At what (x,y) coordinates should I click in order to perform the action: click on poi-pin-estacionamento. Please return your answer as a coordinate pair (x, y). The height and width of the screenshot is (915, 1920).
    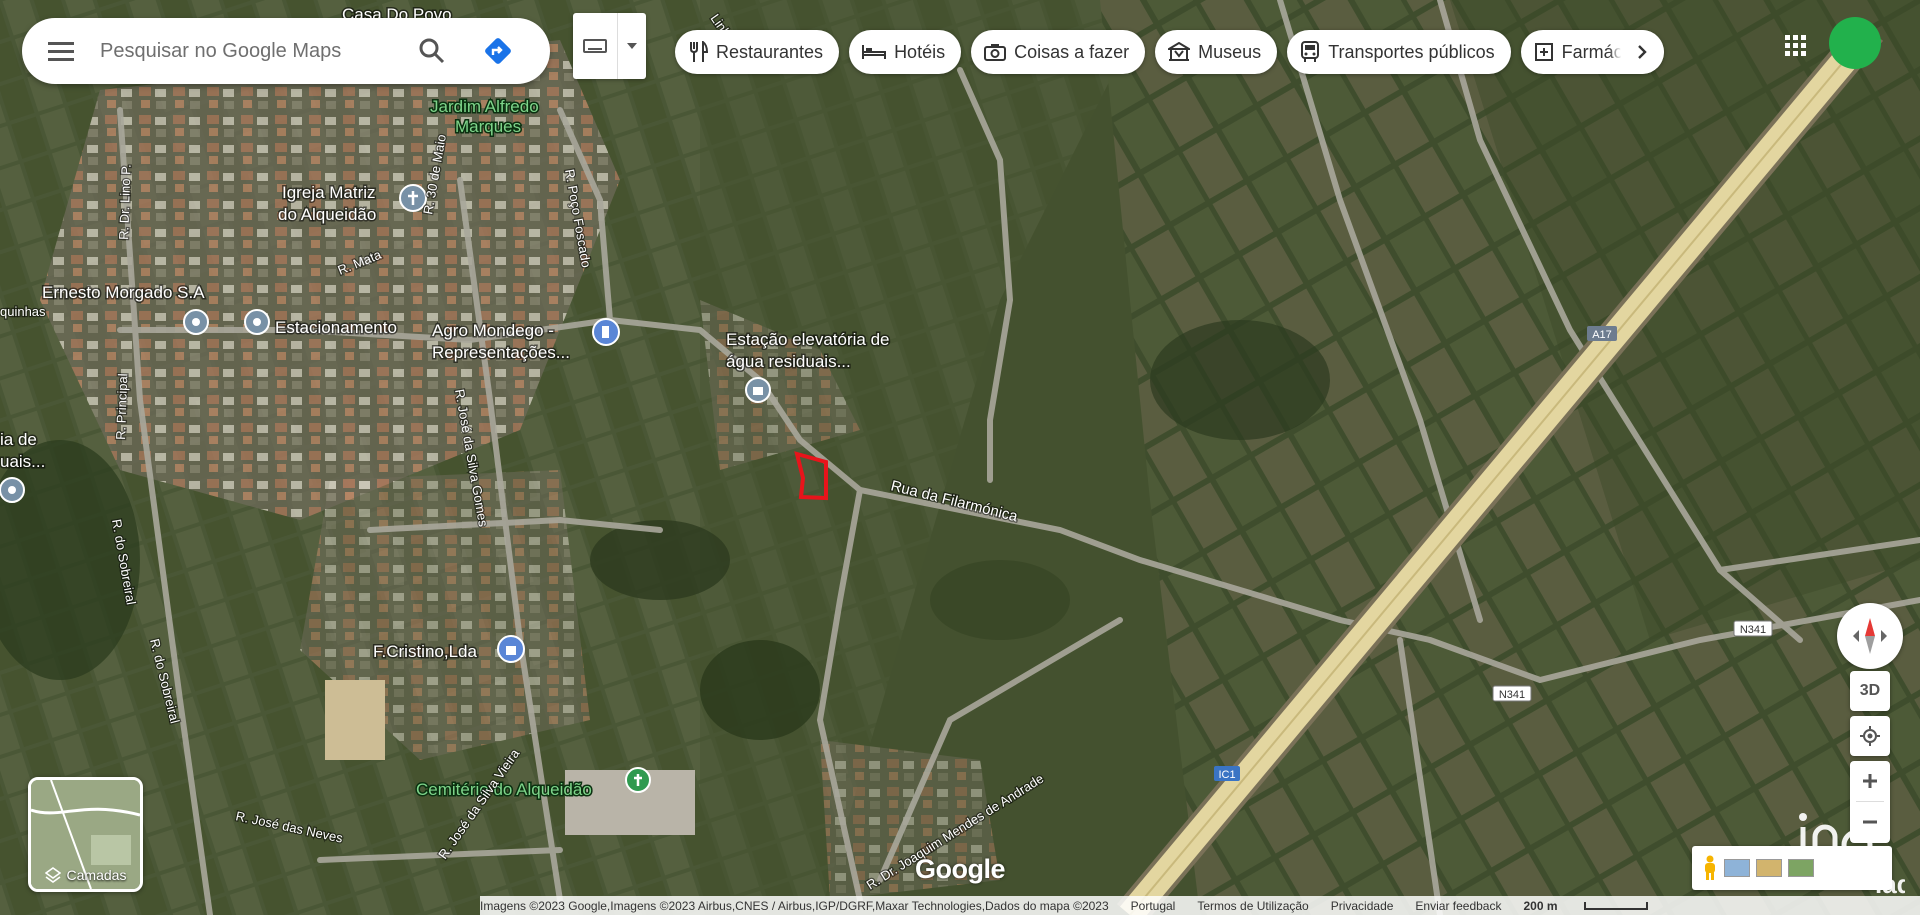
    Looking at the image, I should click on (257, 322).